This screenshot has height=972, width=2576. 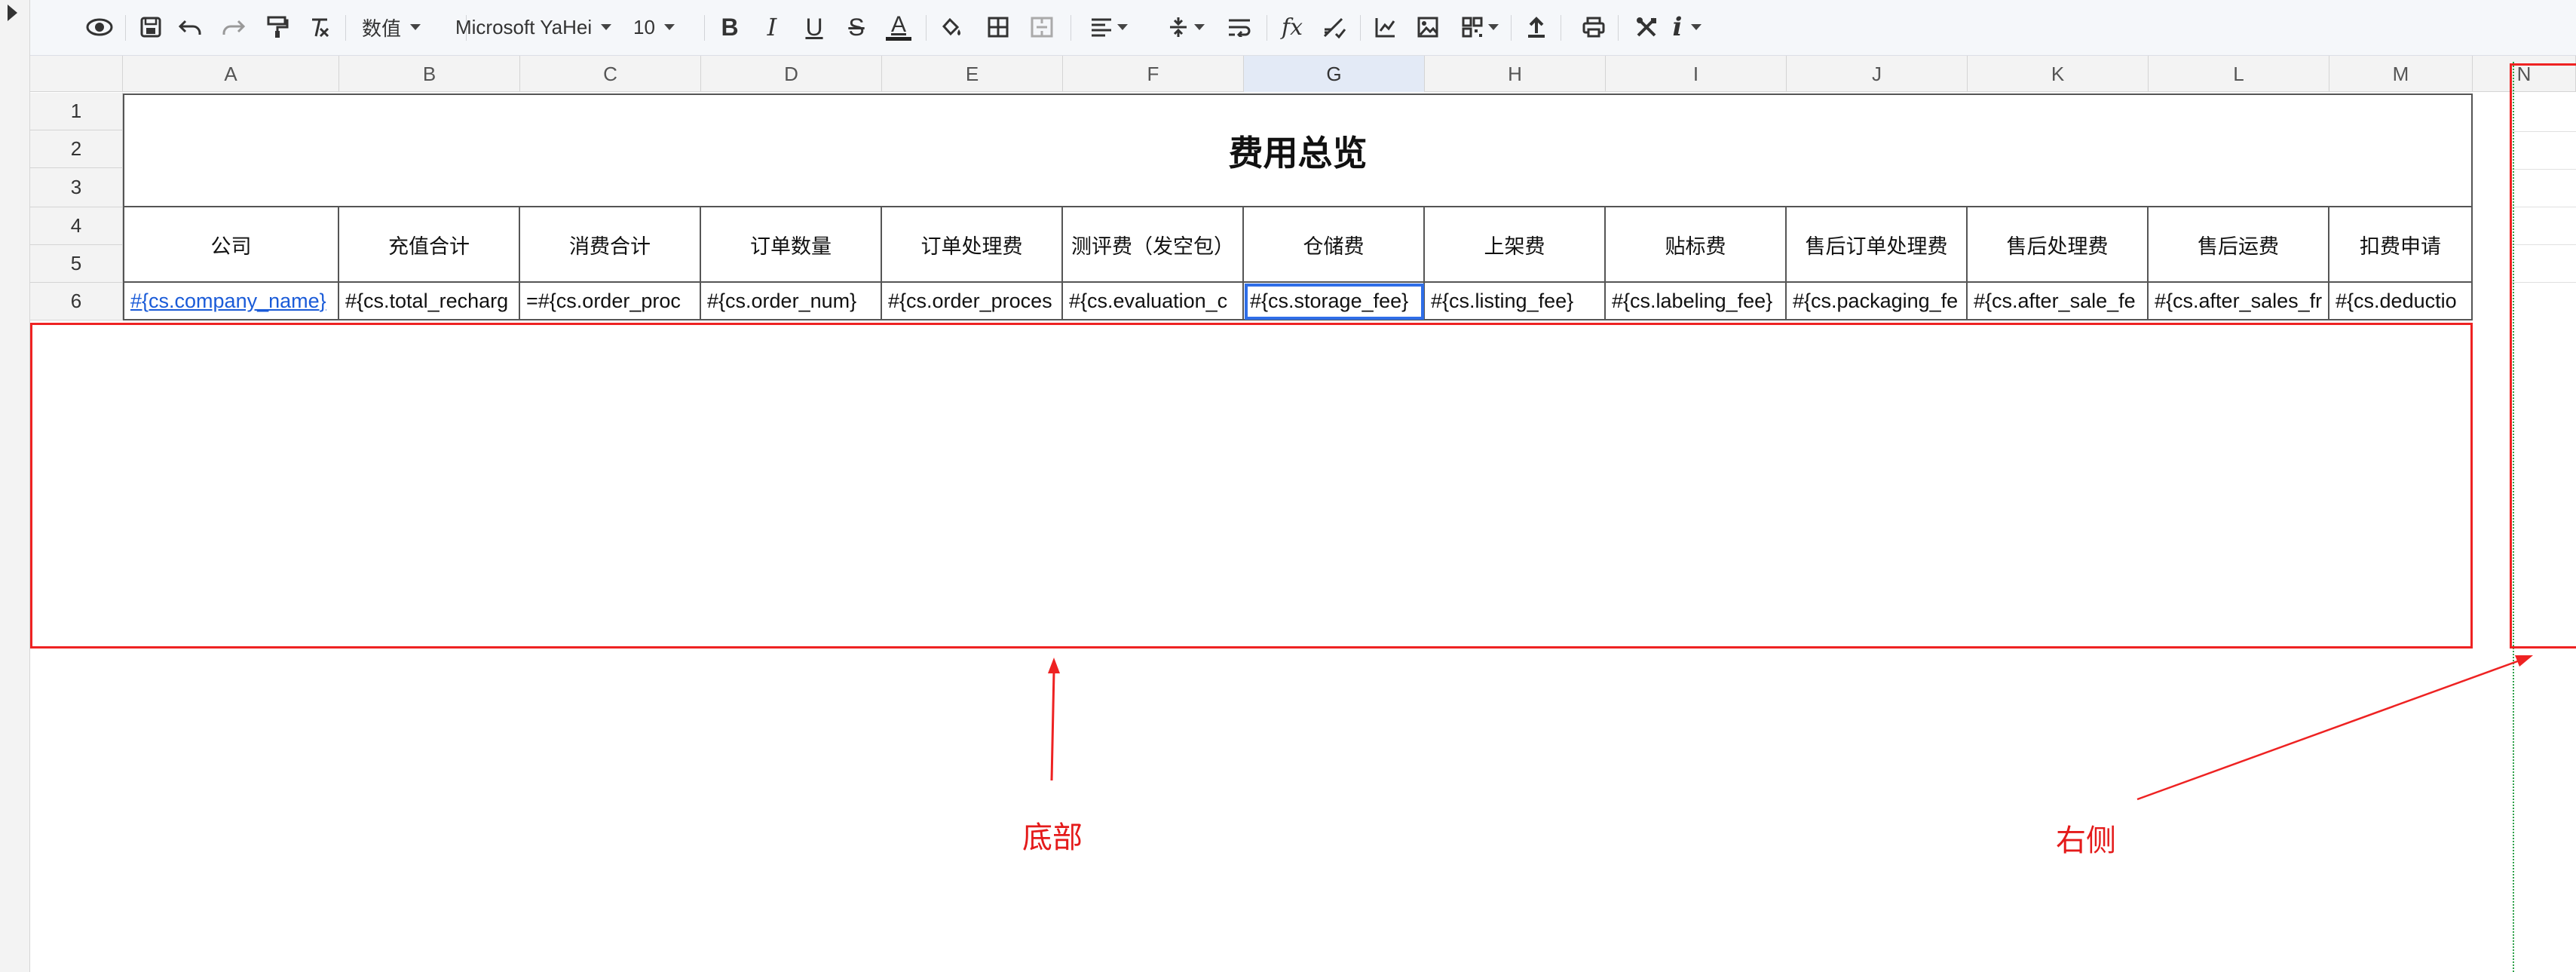 I want to click on annotation-label-right: 右侧, so click(x=2086, y=841).